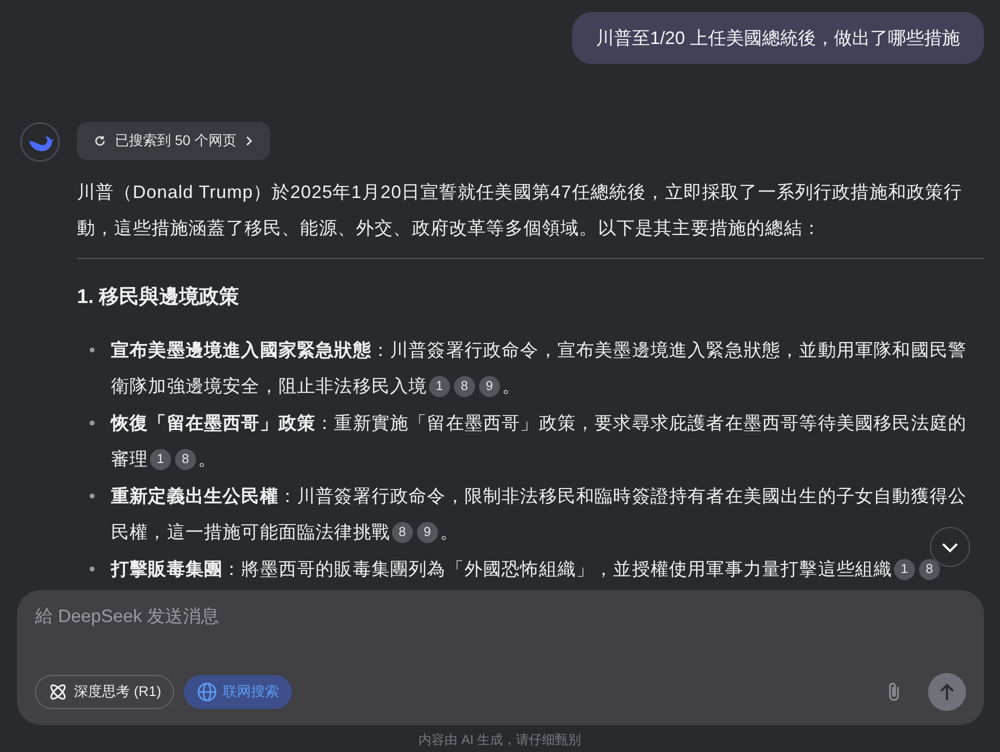 Image resolution: width=1000 pixels, height=752 pixels. What do you see at coordinates (778, 38) in the screenshot?
I see `user-message: 川普至1/20 上任美國總統後，做出了哪些措施` at bounding box center [778, 38].